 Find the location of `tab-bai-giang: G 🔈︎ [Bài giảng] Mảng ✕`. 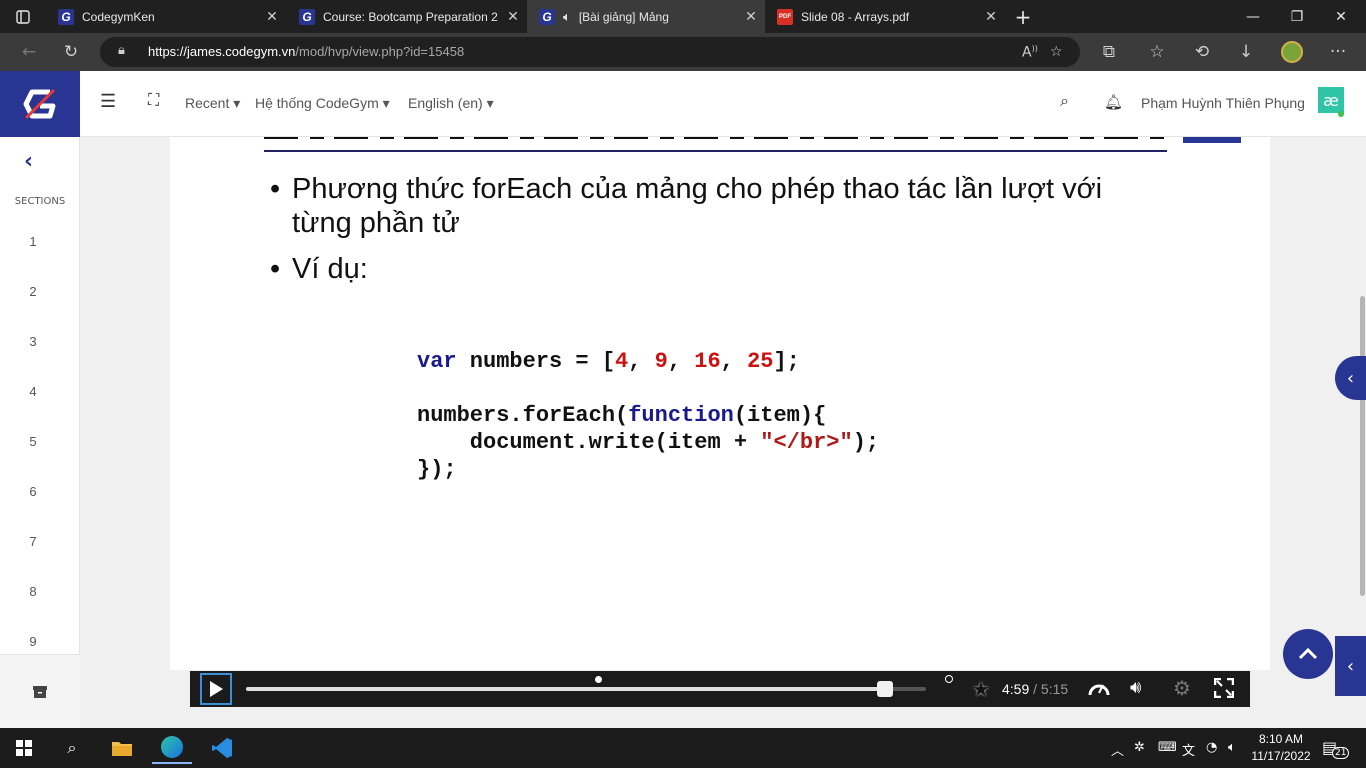

tab-bai-giang: G 🔈︎ [Bài giảng] Mảng ✕ is located at coordinates (646, 16).